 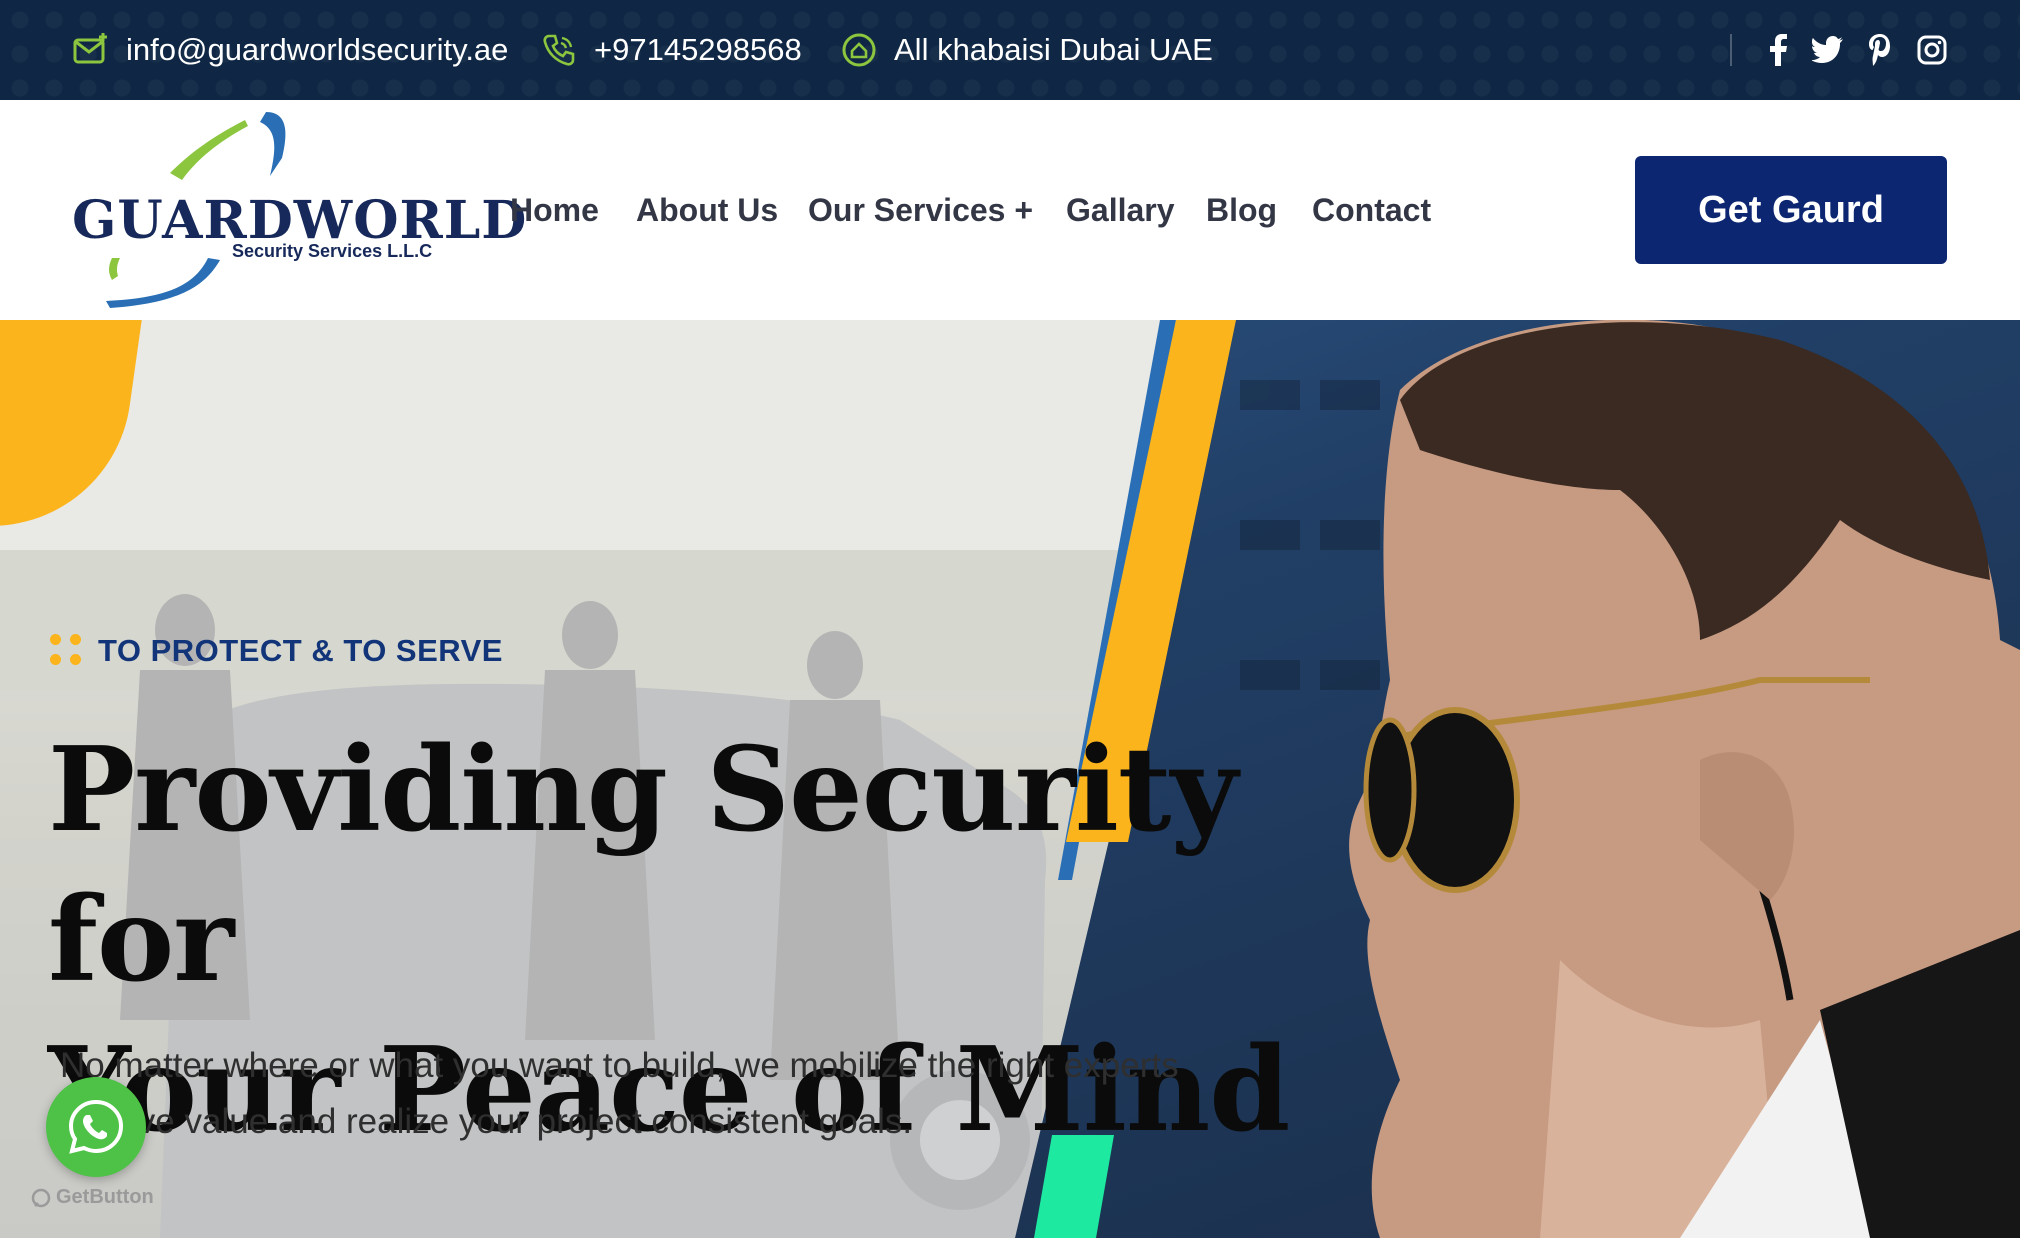 What do you see at coordinates (105, 1197) in the screenshot?
I see `getbutton-label: GetButton` at bounding box center [105, 1197].